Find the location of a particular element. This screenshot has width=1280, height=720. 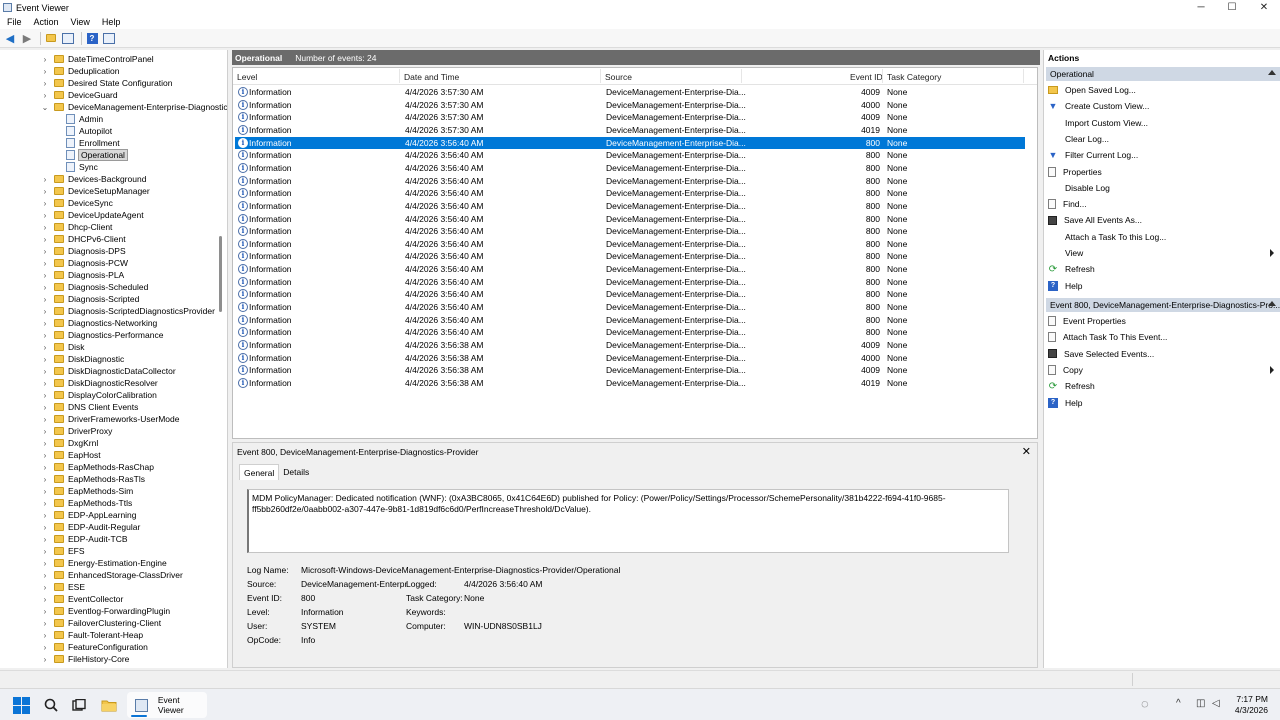

action-item: Disable Log is located at coordinates (1163, 188).